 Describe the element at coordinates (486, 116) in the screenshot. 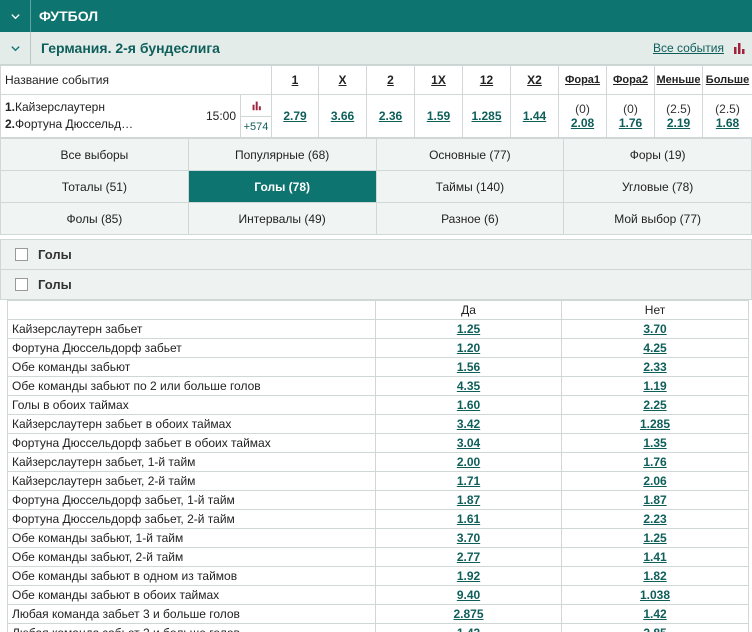

I see `odd-12: 1.285` at that location.